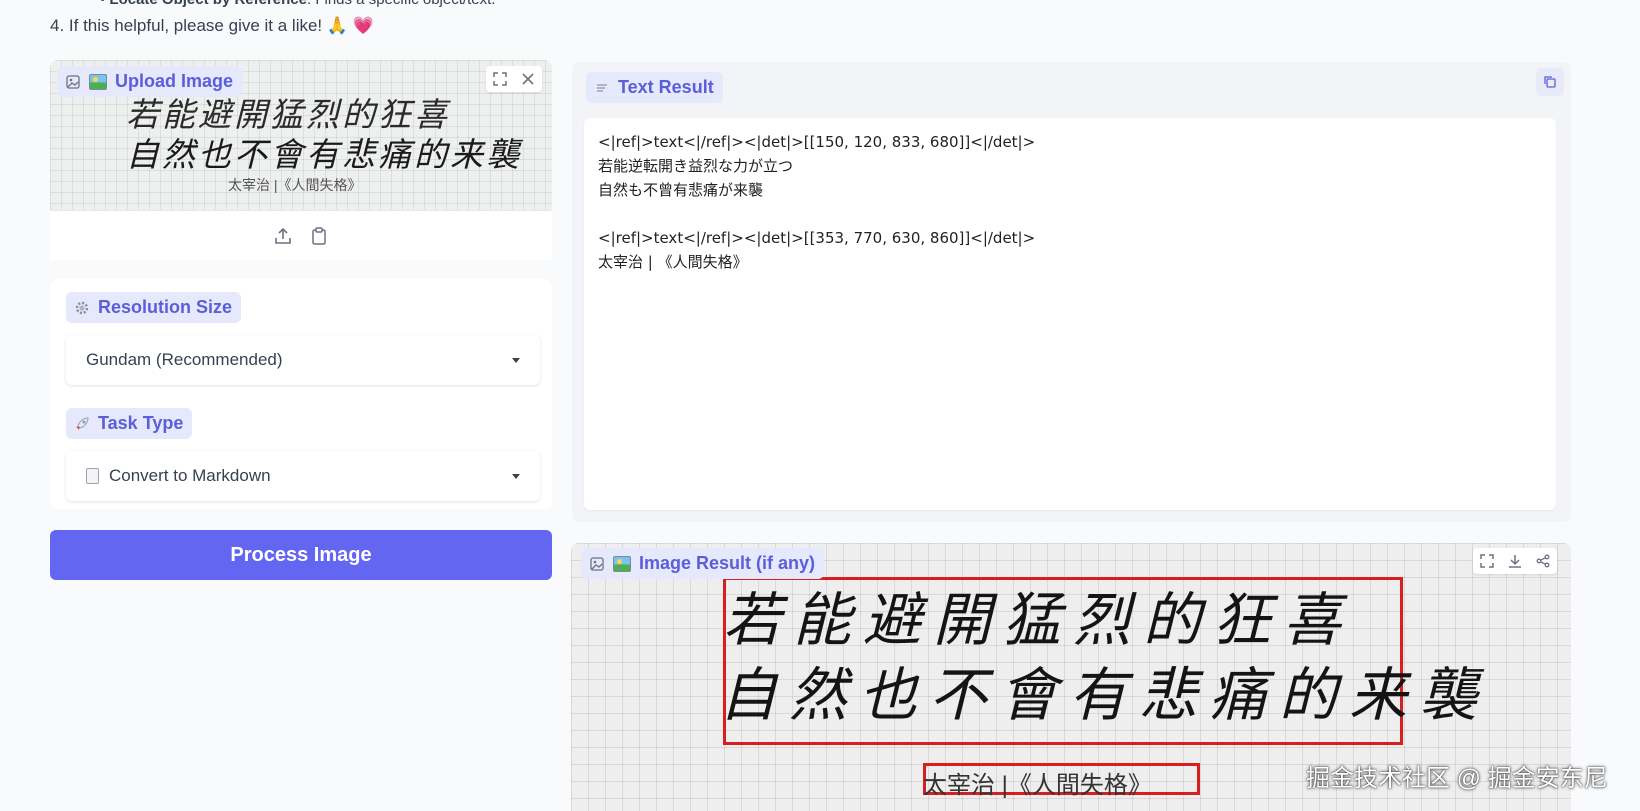  What do you see at coordinates (1037, 785) in the screenshot?
I see `result-image-signature: 太宰治 |《人間失格》` at bounding box center [1037, 785].